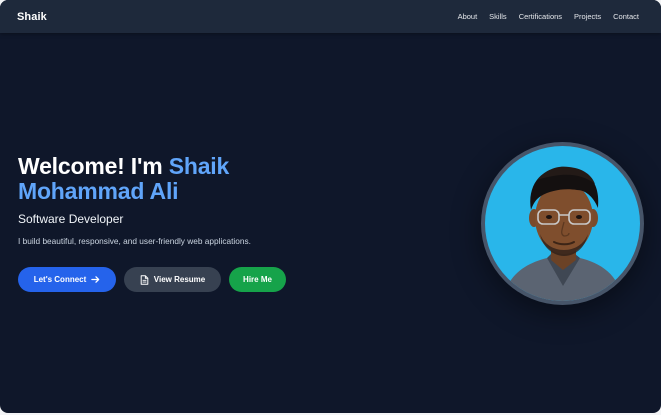 The image size is (661, 415). I want to click on view-resume-label: View Resume, so click(179, 279).